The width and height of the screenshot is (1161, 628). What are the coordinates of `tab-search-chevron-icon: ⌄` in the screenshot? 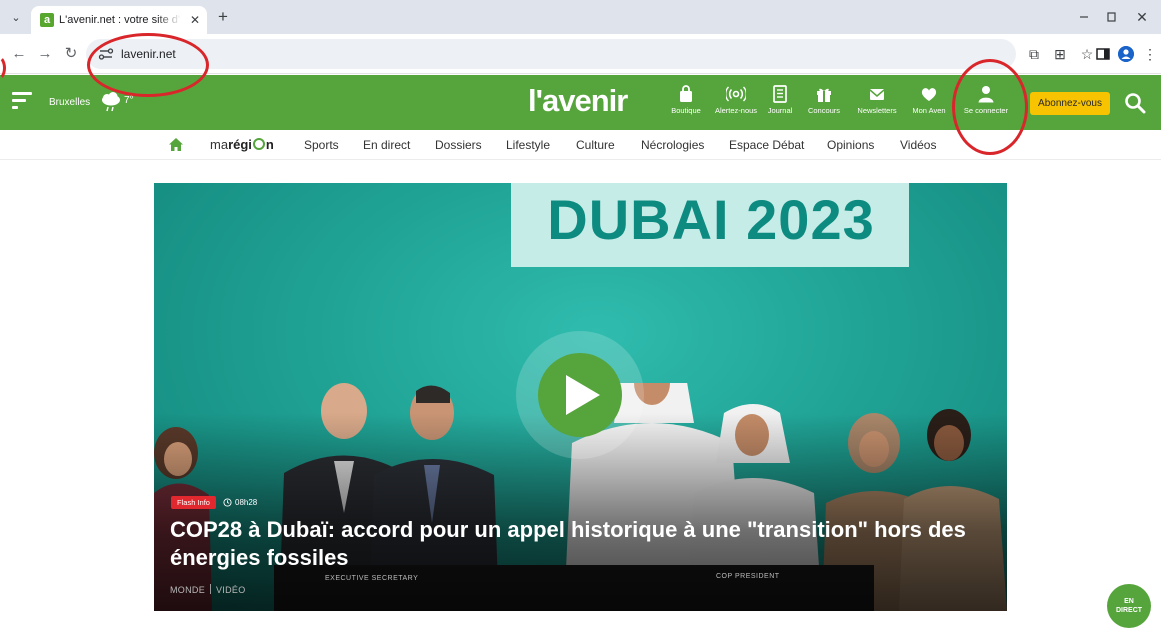 It's located at (16, 18).